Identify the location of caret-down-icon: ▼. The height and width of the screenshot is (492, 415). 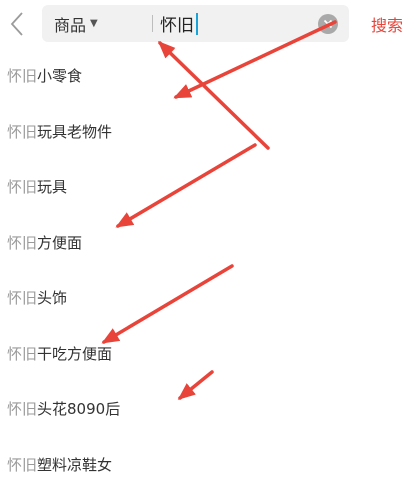
(94, 23).